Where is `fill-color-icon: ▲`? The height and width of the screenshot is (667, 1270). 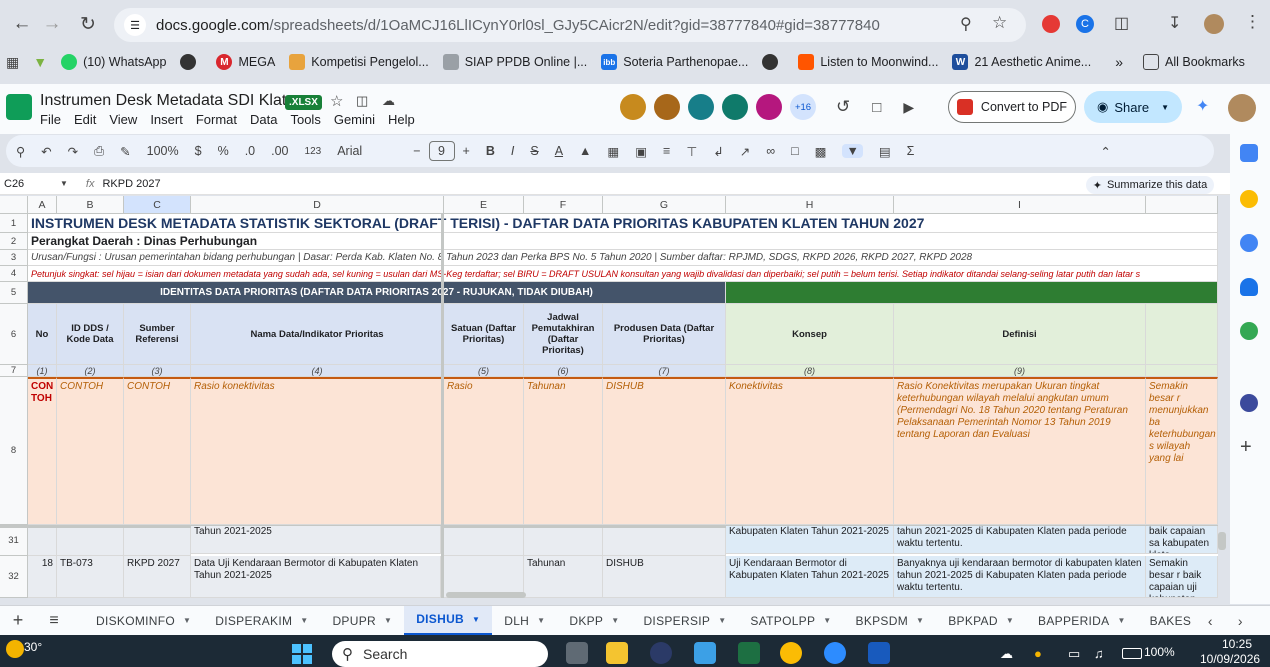
fill-color-icon: ▲ is located at coordinates (585, 151).